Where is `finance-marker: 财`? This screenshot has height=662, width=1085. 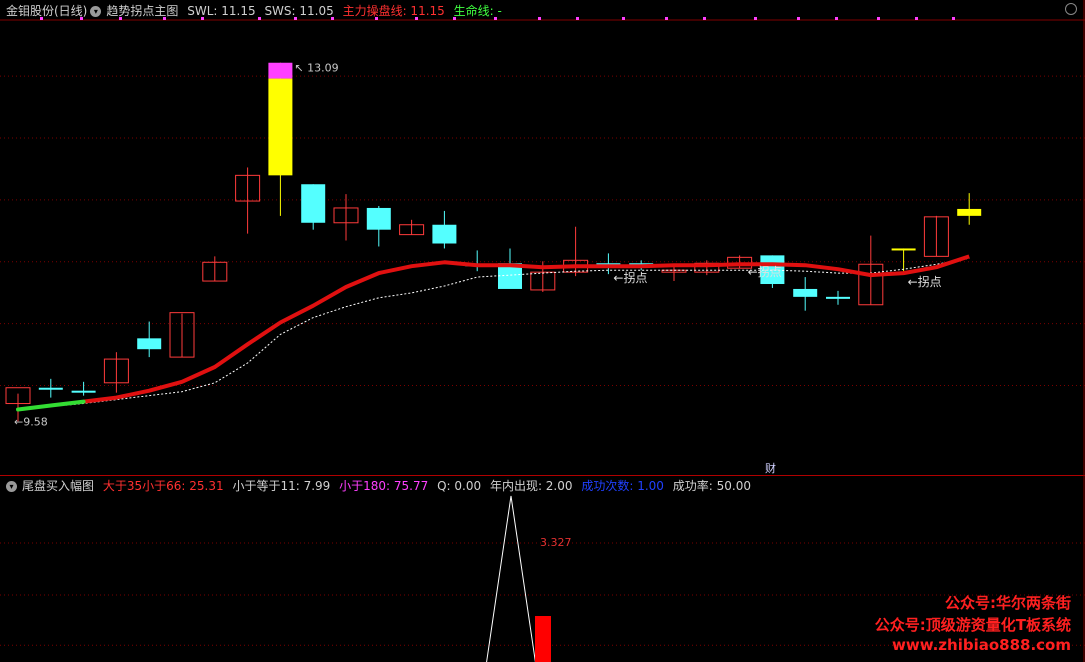
finance-marker: 财 is located at coordinates (770, 468).